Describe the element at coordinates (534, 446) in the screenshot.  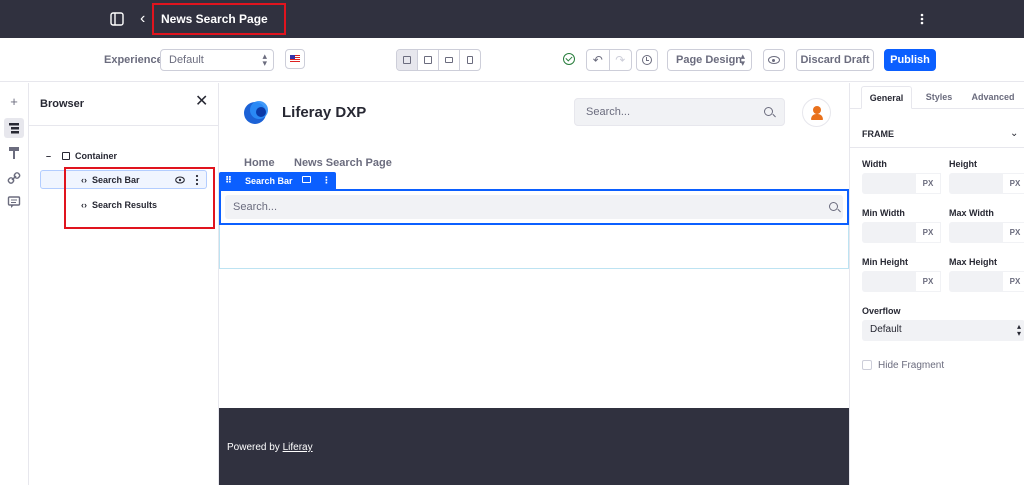
I see `page-footer: Powered by Liferay` at that location.